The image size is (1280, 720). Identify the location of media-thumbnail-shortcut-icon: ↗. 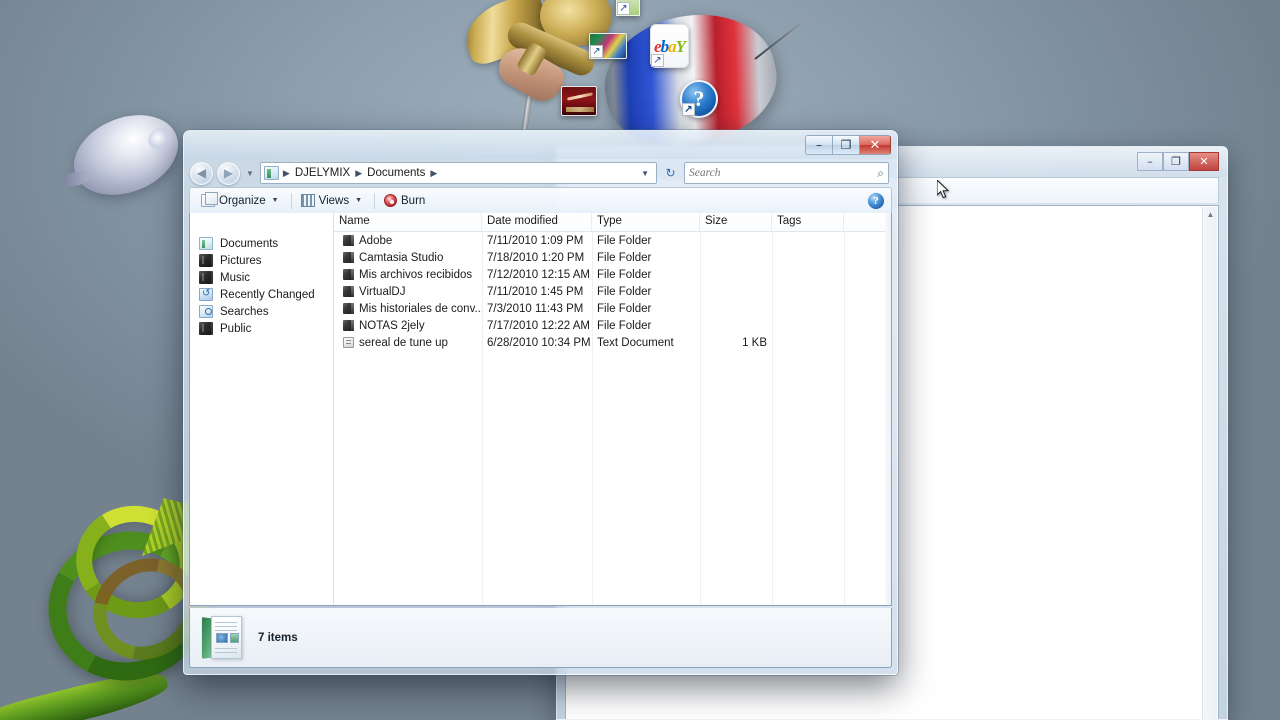
(608, 46).